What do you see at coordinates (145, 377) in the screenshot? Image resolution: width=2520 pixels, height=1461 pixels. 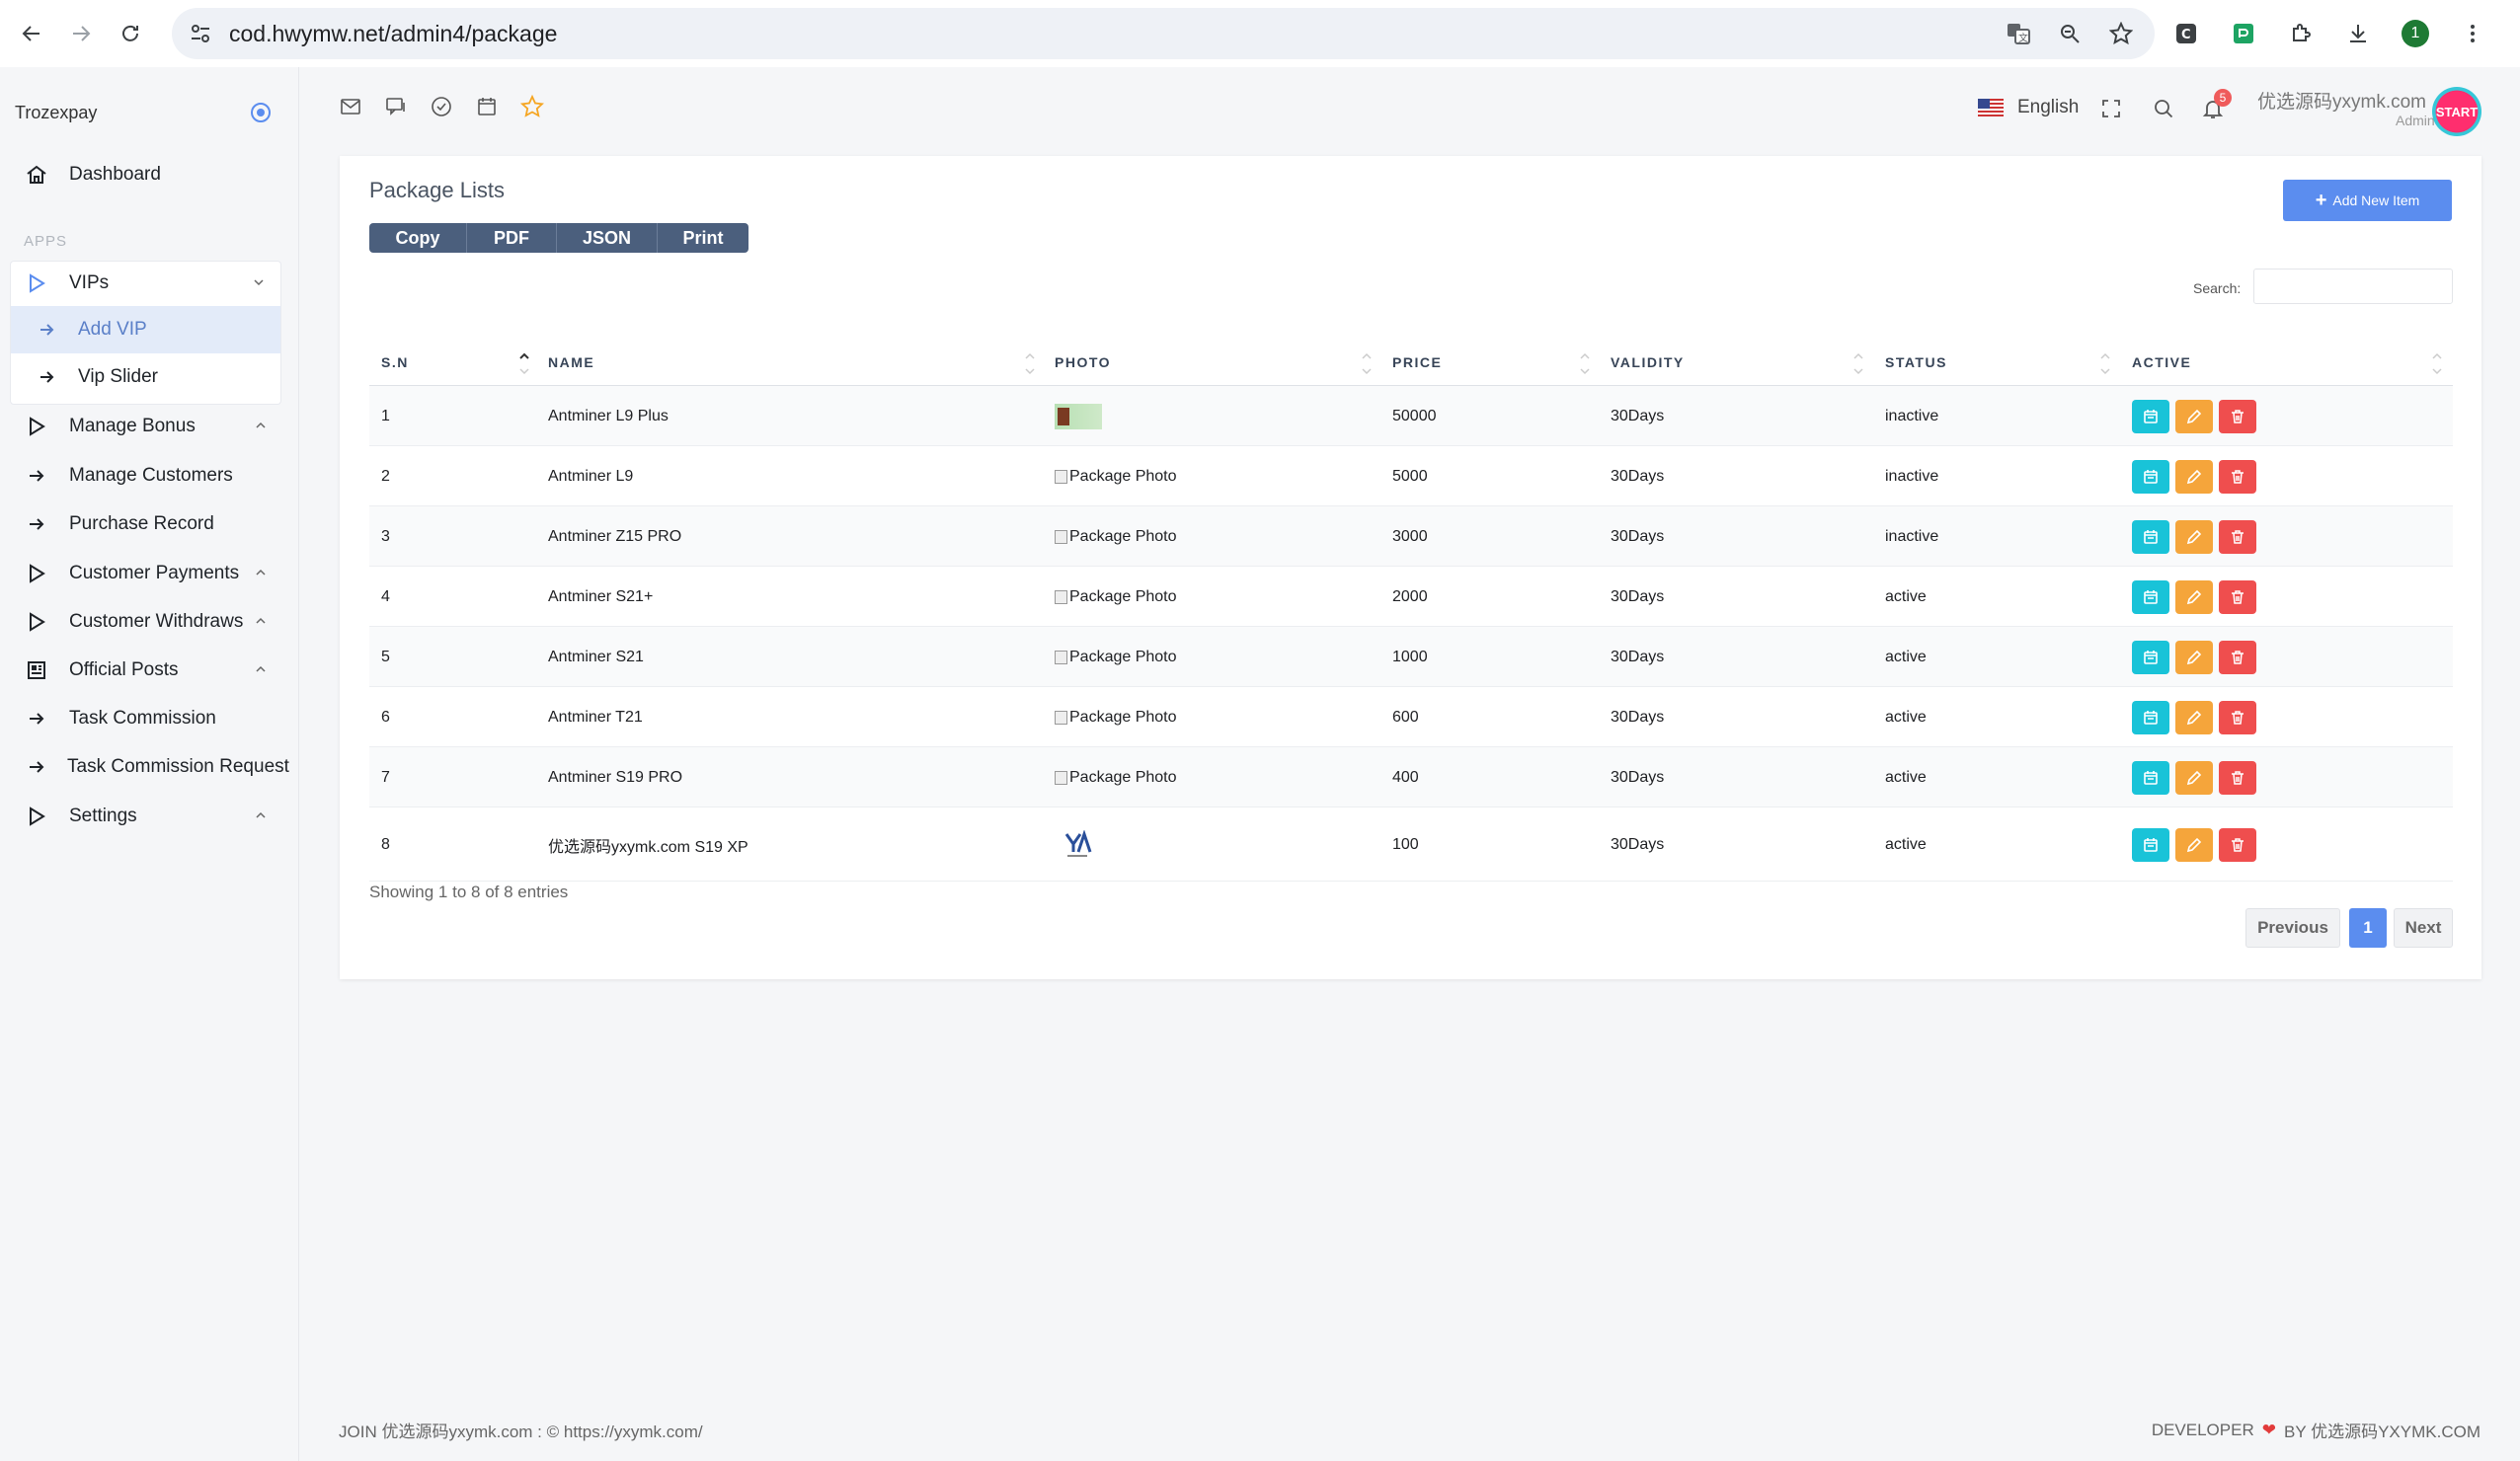 I see `sidebar-item-vip-slider: Vip Slider` at bounding box center [145, 377].